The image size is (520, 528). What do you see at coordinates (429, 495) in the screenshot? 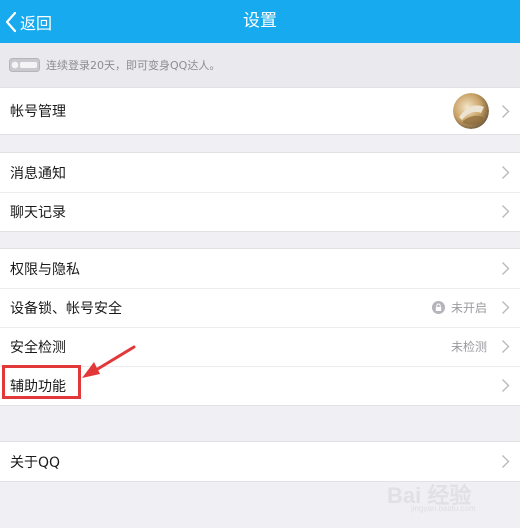
I see `watermark-main: Bai 经验` at bounding box center [429, 495].